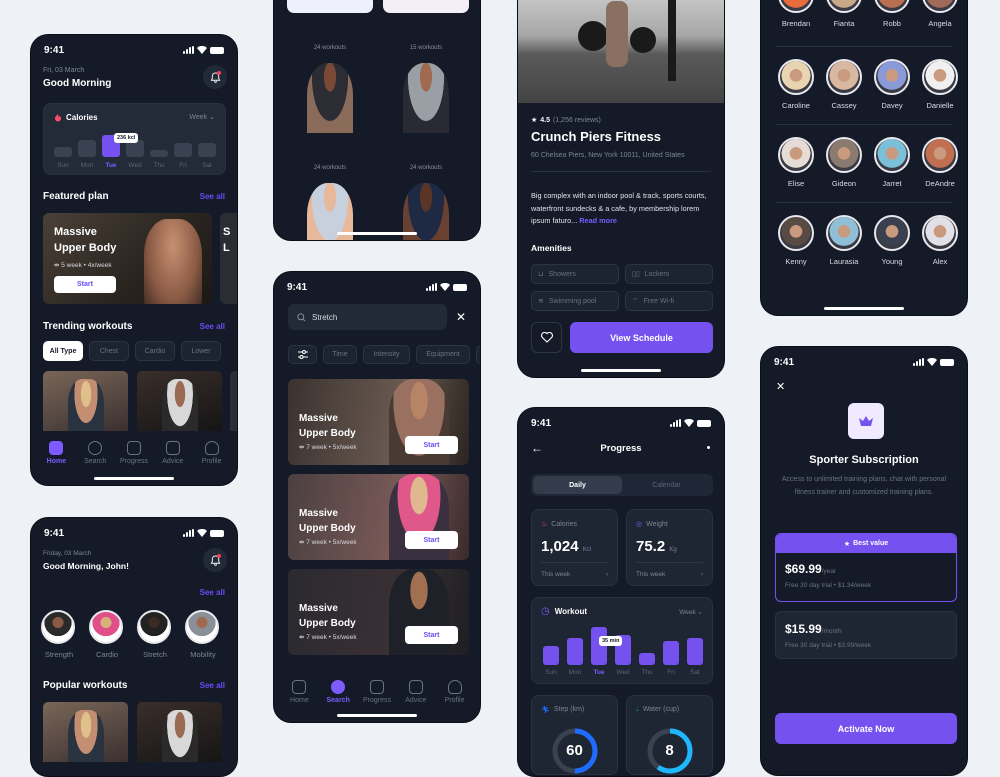  Describe the element at coordinates (940, 240) in the screenshot. I see `trainer-item: Alex` at that location.